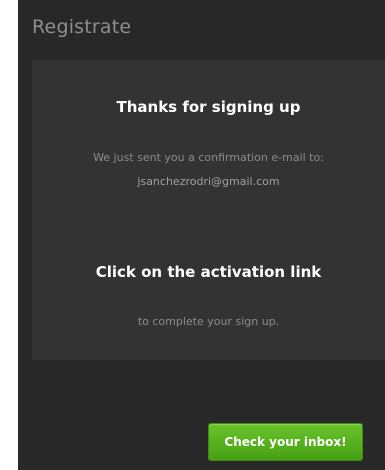 The width and height of the screenshot is (385, 470). What do you see at coordinates (208, 181) in the screenshot?
I see `email-address: jsanchezrodri@gmail.com` at bounding box center [208, 181].